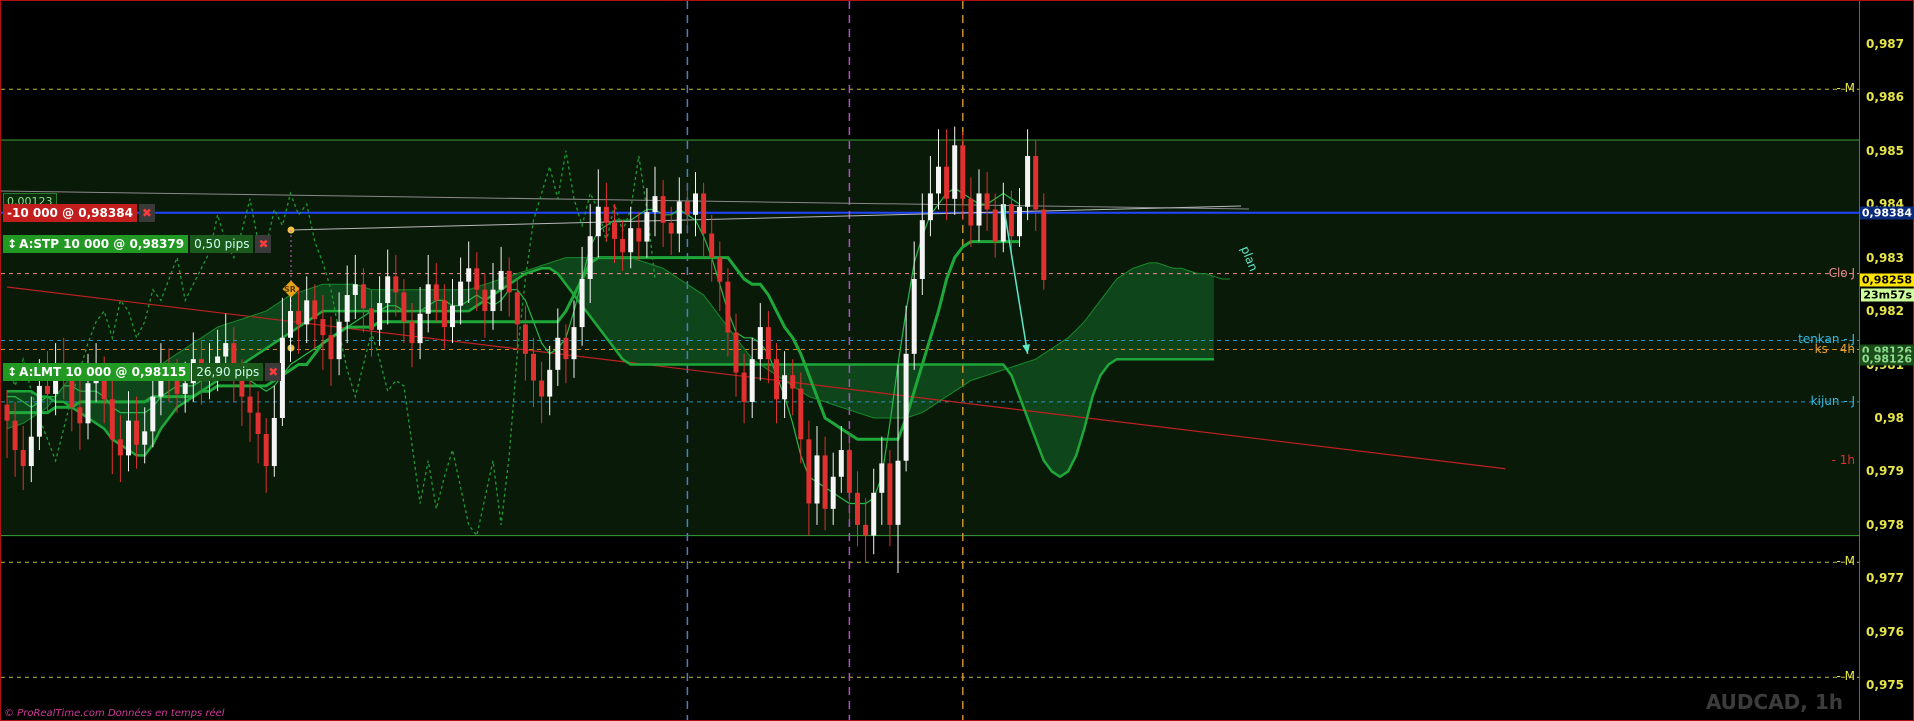 This screenshot has height=721, width=1914. Describe the element at coordinates (1886, 280) in the screenshot. I see `price-box: 0,98258` at that location.